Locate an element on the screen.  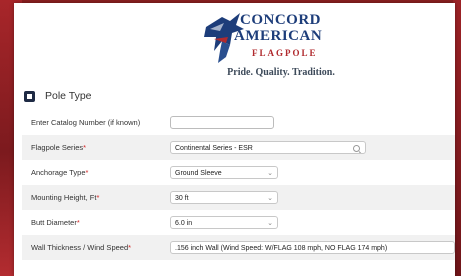
field-value: 6.0 in is located at coordinates (184, 223).